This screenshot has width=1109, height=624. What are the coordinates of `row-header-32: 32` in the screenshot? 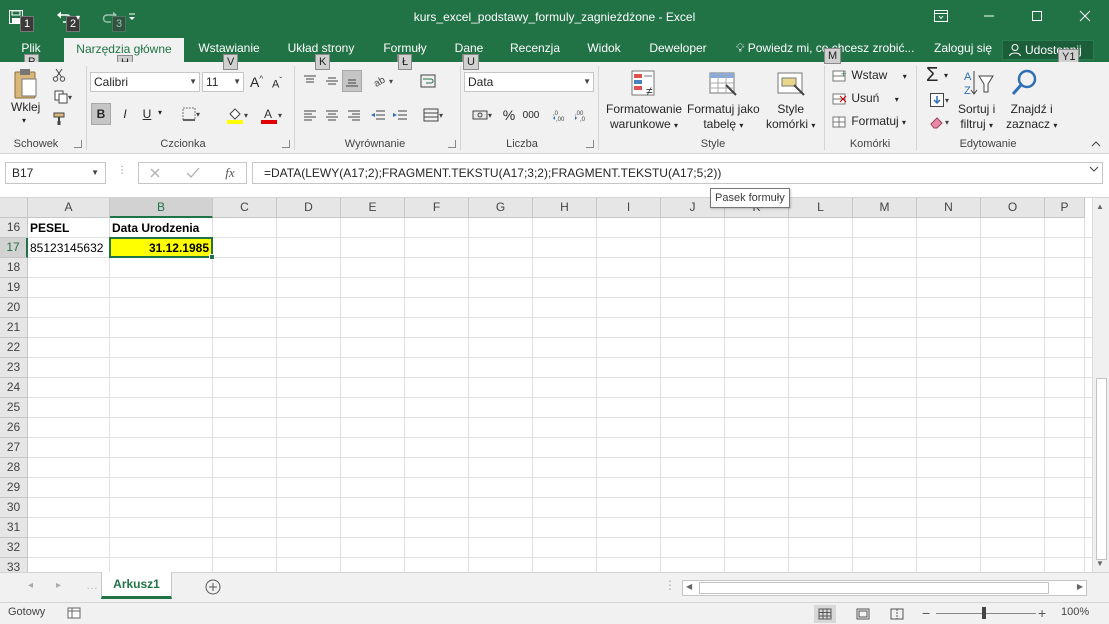 It's located at (14, 548).